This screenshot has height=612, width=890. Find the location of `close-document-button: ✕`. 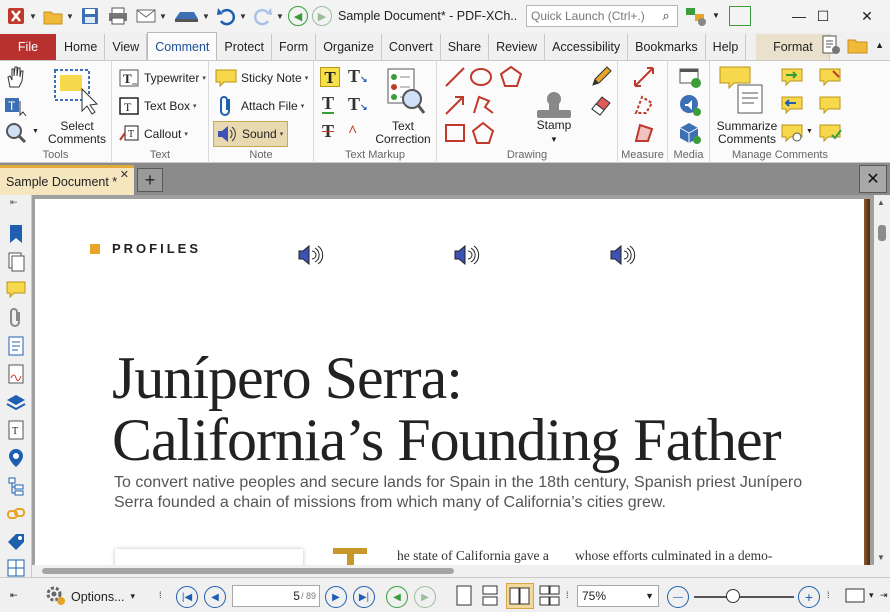

close-document-button: ✕ is located at coordinates (873, 179).